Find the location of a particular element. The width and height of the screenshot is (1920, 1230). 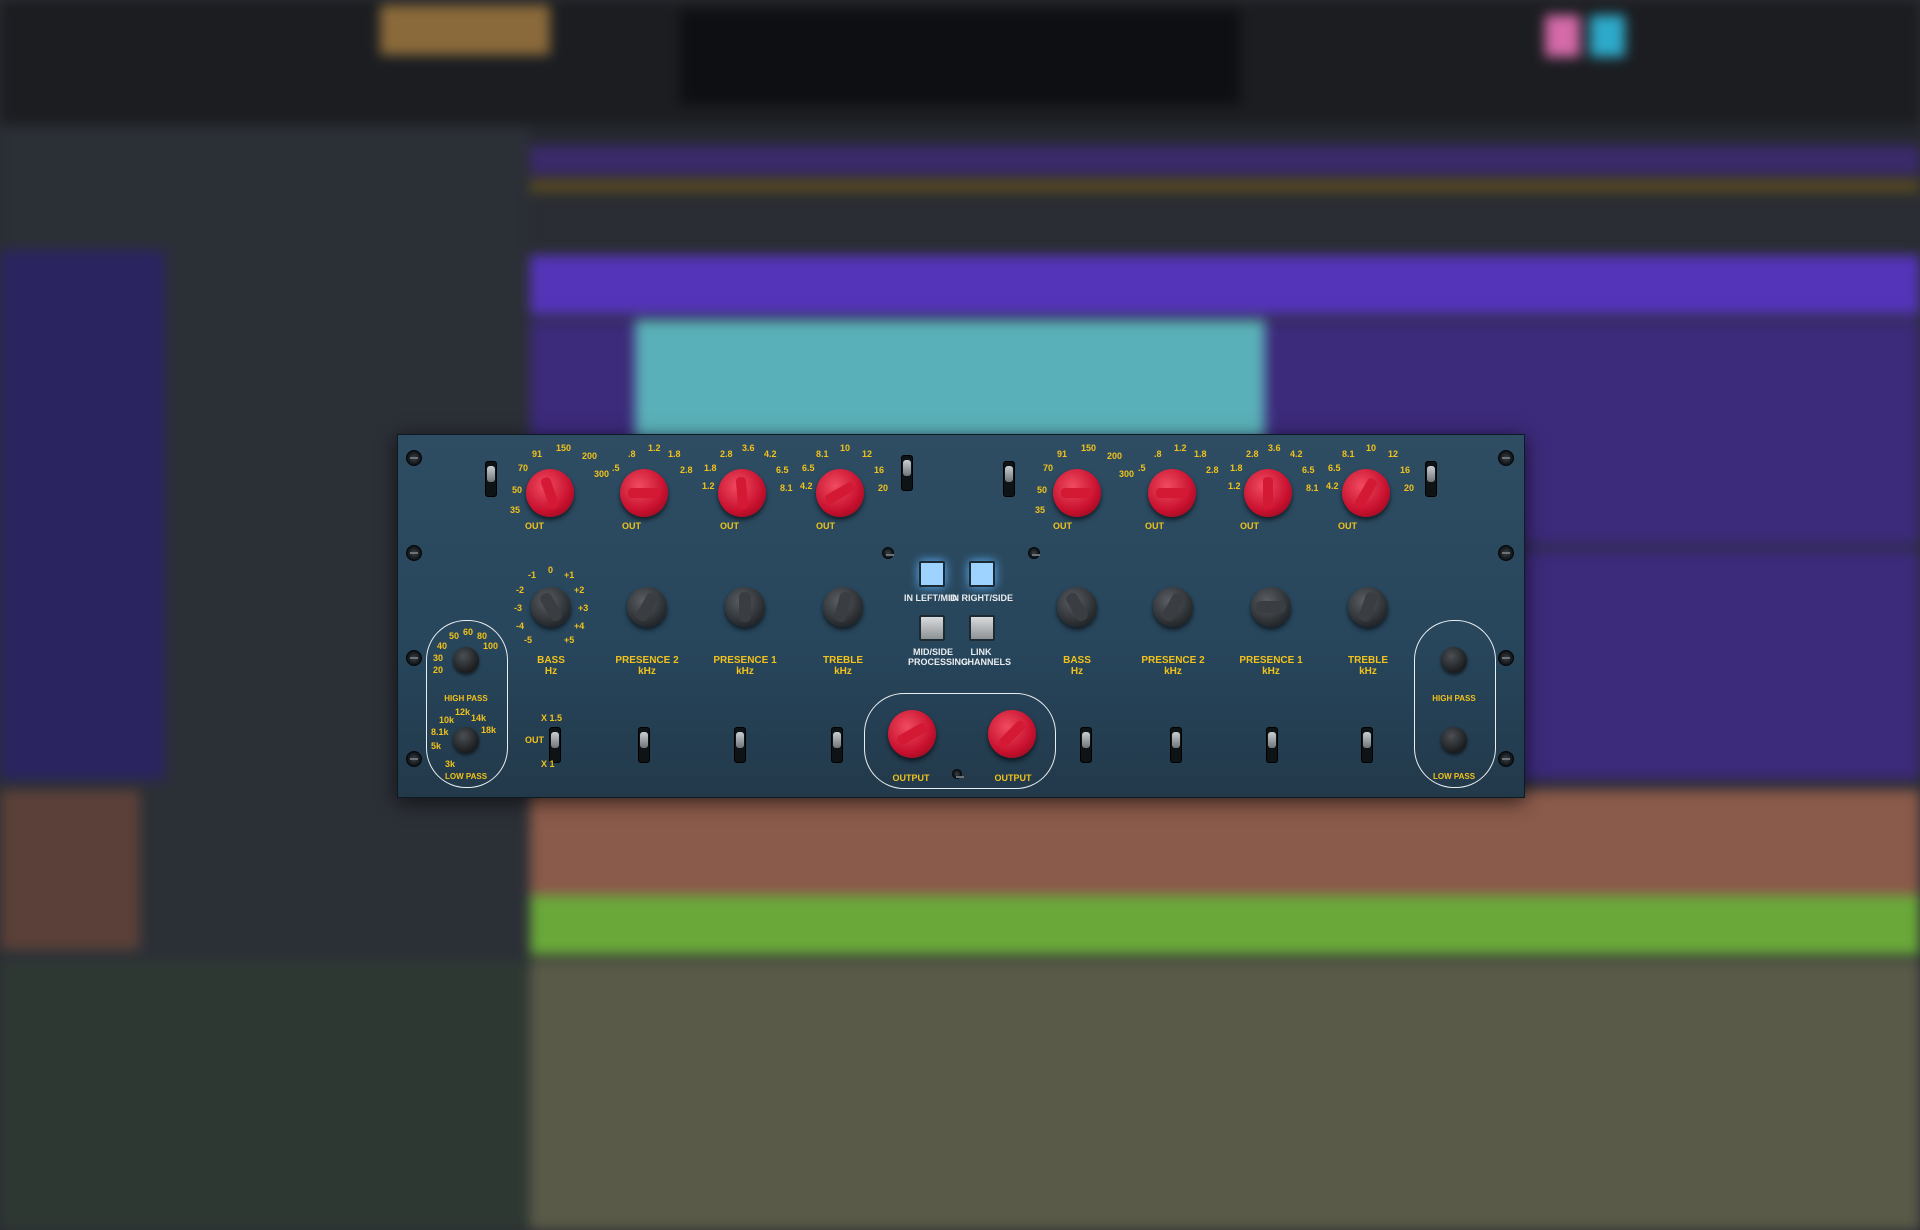

link-channels-button is located at coordinates (982, 628).